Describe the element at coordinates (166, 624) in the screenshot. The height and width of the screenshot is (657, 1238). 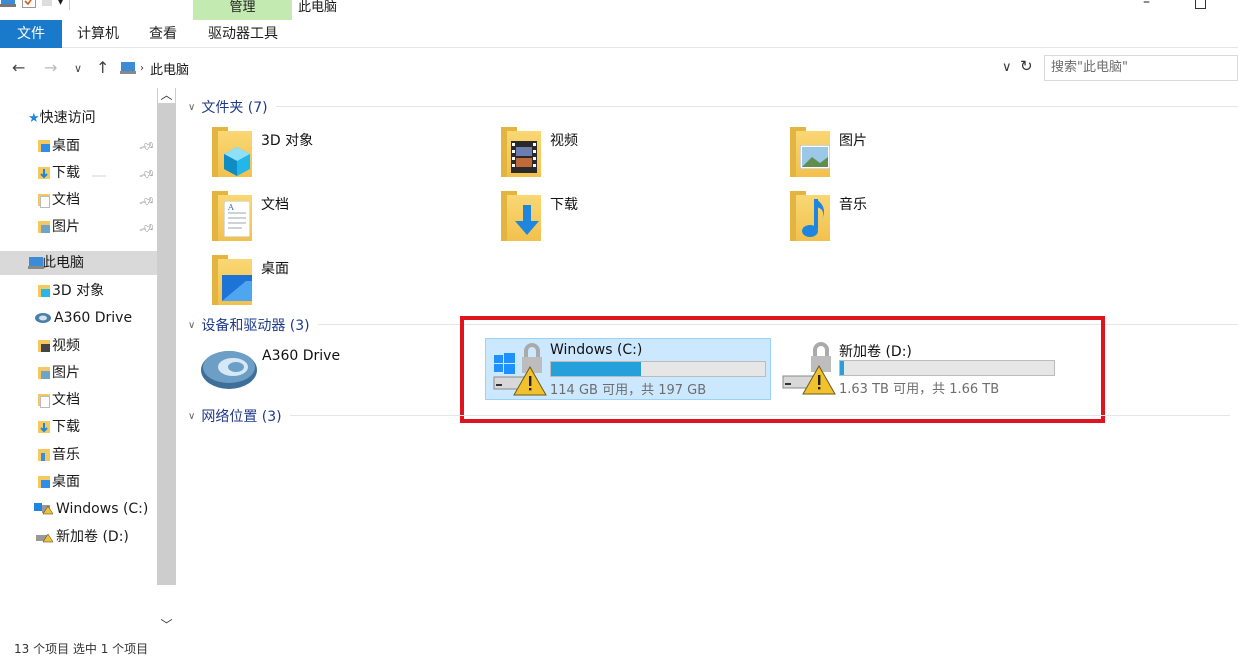
I see `scroll-down-chevron-icon: ﹀` at that location.